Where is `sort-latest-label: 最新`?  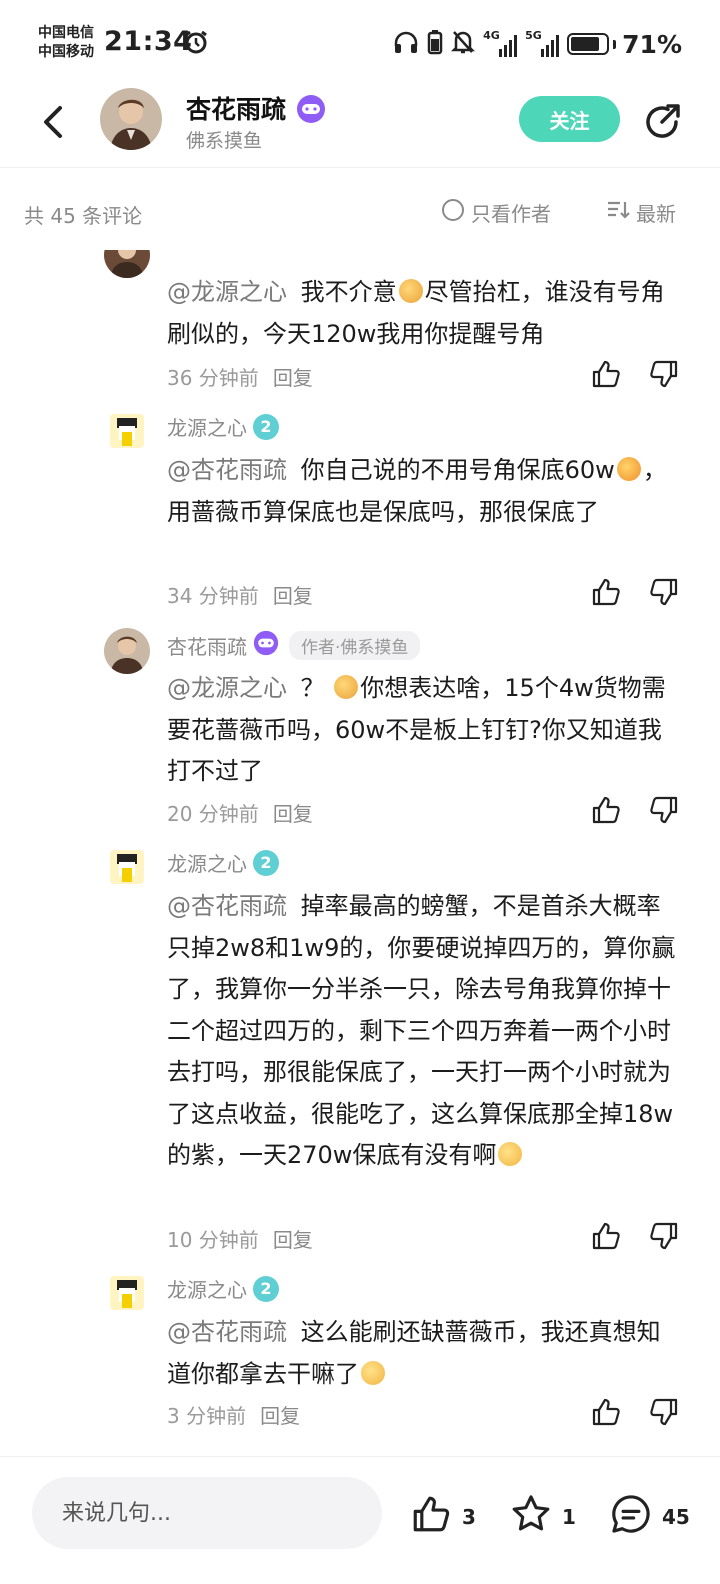 sort-latest-label: 最新 is located at coordinates (656, 214).